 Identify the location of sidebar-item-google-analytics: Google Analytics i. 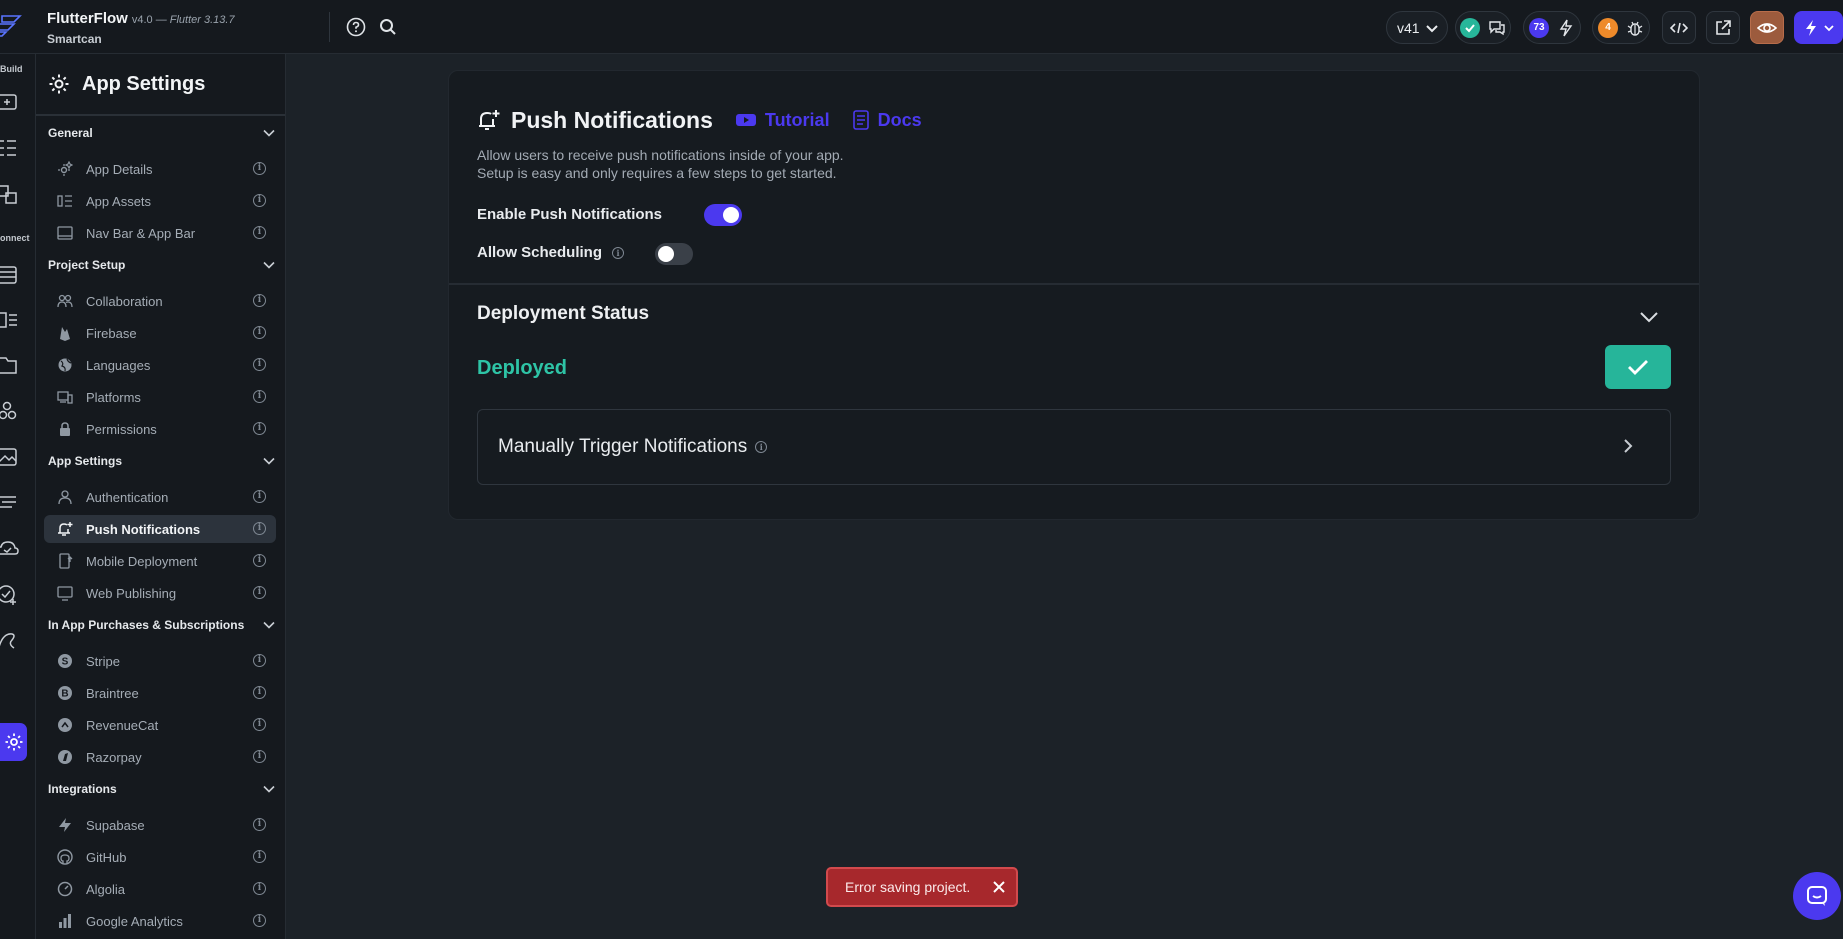
(160, 921).